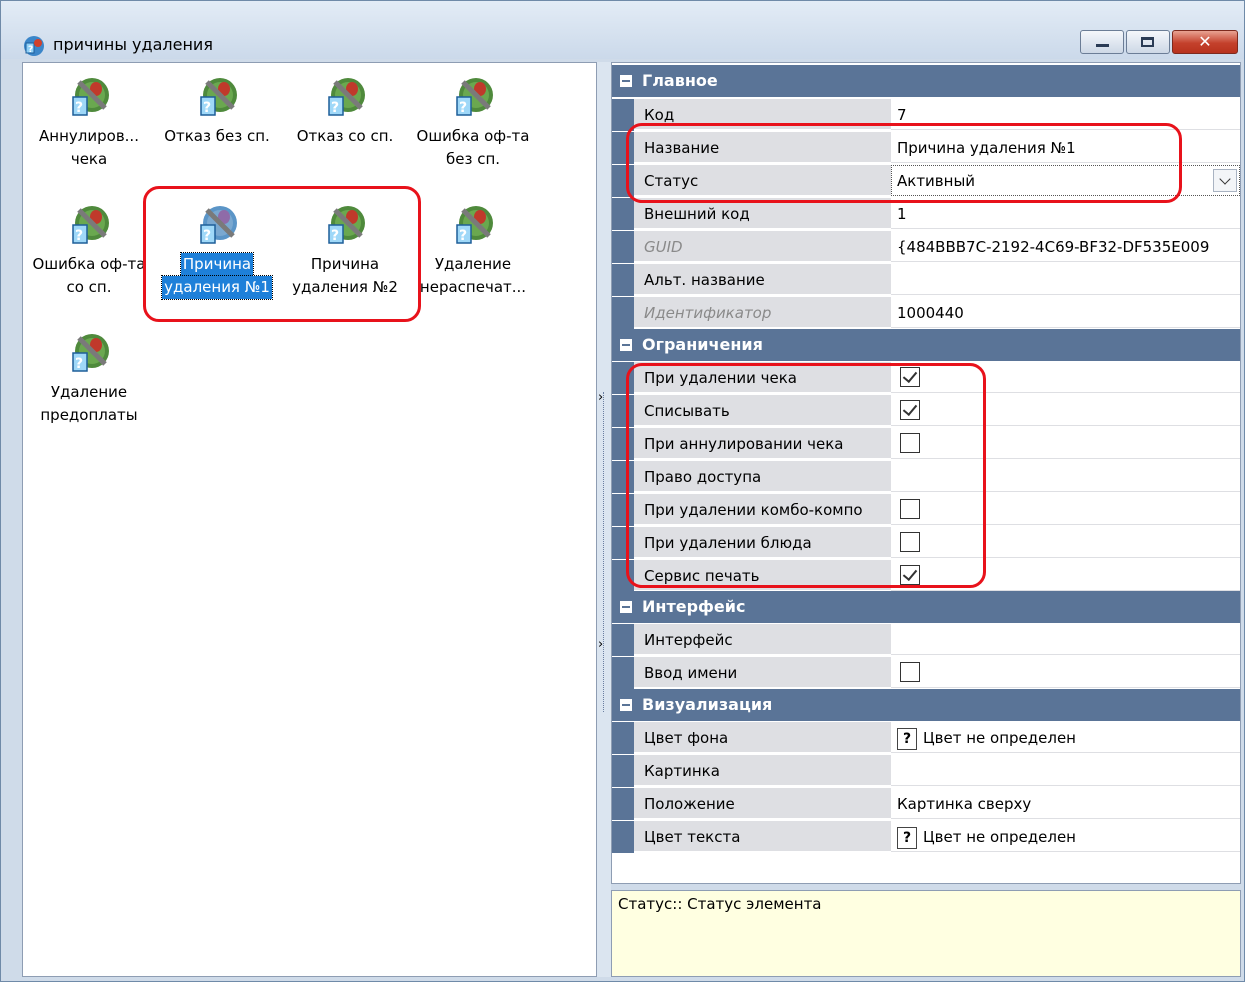 This screenshot has width=1245, height=982. Describe the element at coordinates (762, 410) in the screenshot. I see `prop-name: Списывать` at that location.